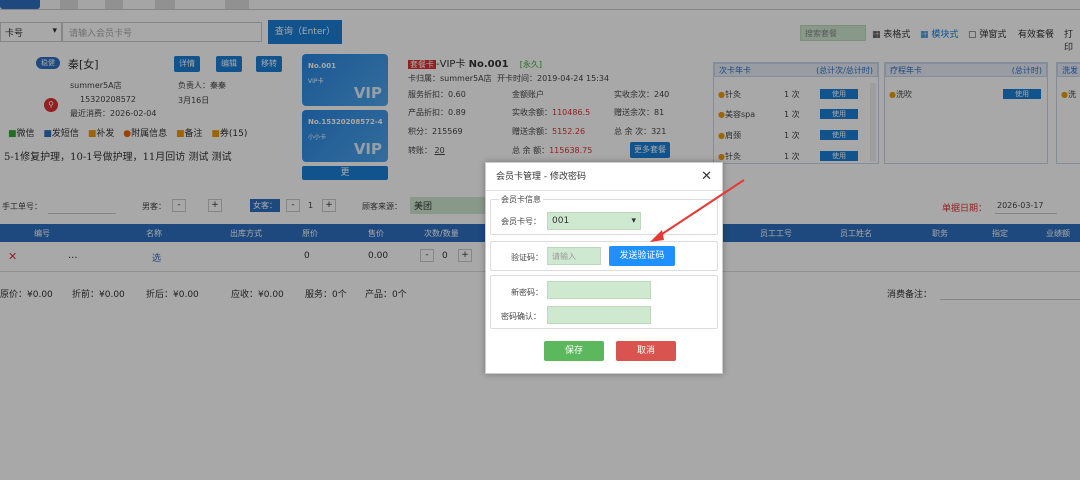 This screenshot has height=480, width=1080. What do you see at coordinates (697, 210) in the screenshot?
I see `annotation-arrow` at bounding box center [697, 210].